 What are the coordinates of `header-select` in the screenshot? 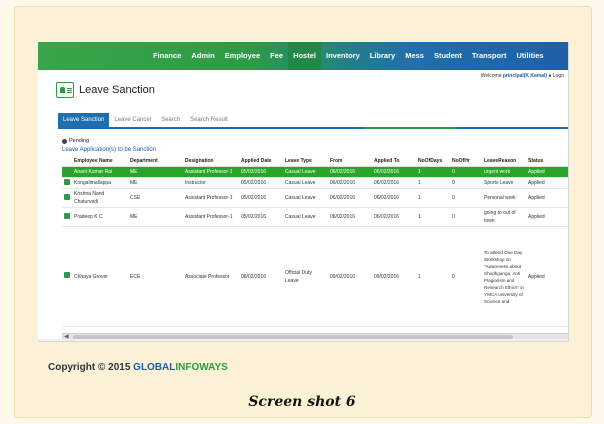 It's located at (67, 161).